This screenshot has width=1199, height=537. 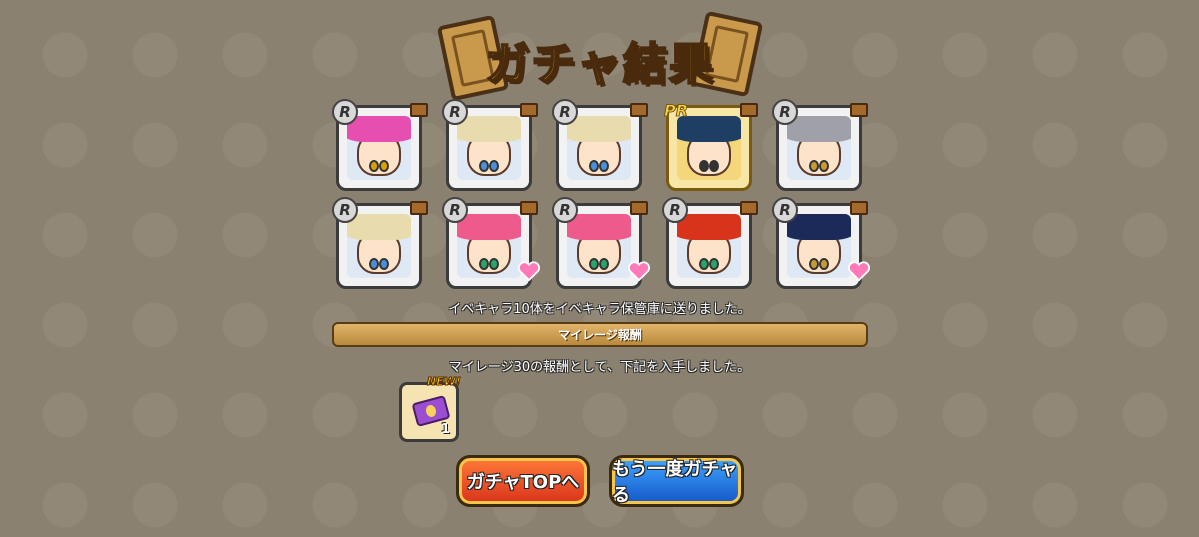 What do you see at coordinates (676, 110) in the screenshot?
I see `rarity-badge: PR` at bounding box center [676, 110].